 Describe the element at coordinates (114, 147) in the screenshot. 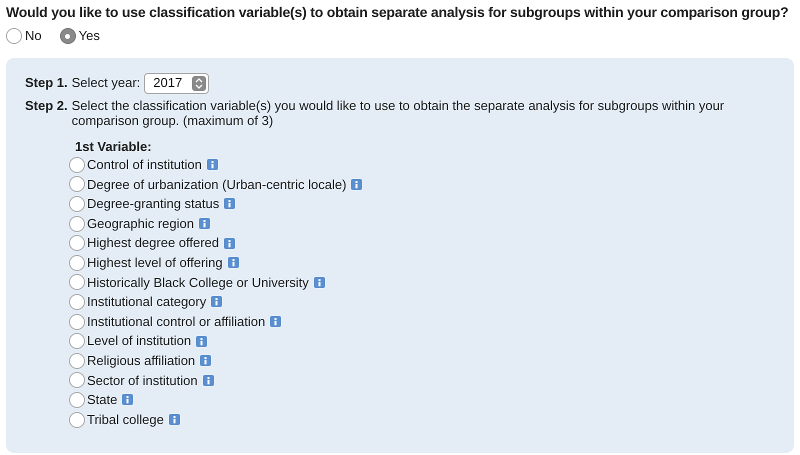

I see `variable-heading: 1st Variable:` at that location.